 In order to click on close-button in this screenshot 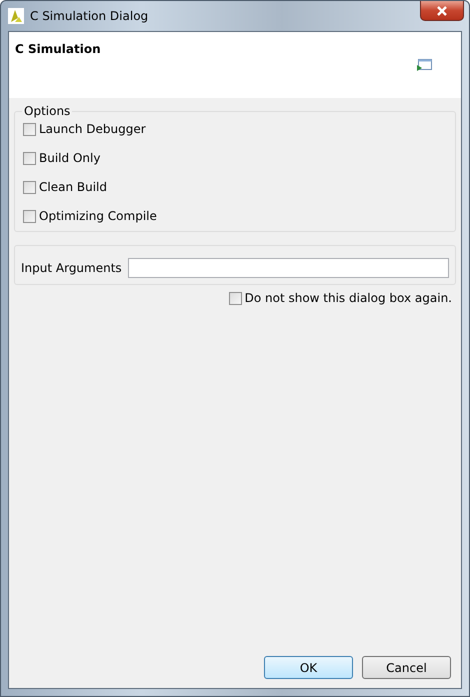, I will do `click(442, 11)`.